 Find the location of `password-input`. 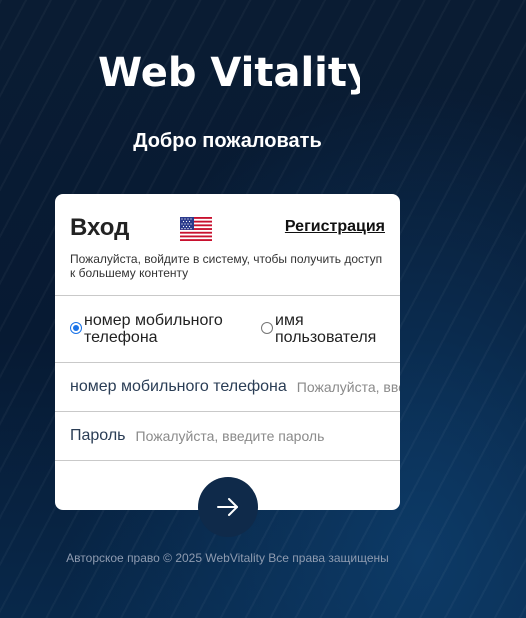

password-input is located at coordinates (235, 436).